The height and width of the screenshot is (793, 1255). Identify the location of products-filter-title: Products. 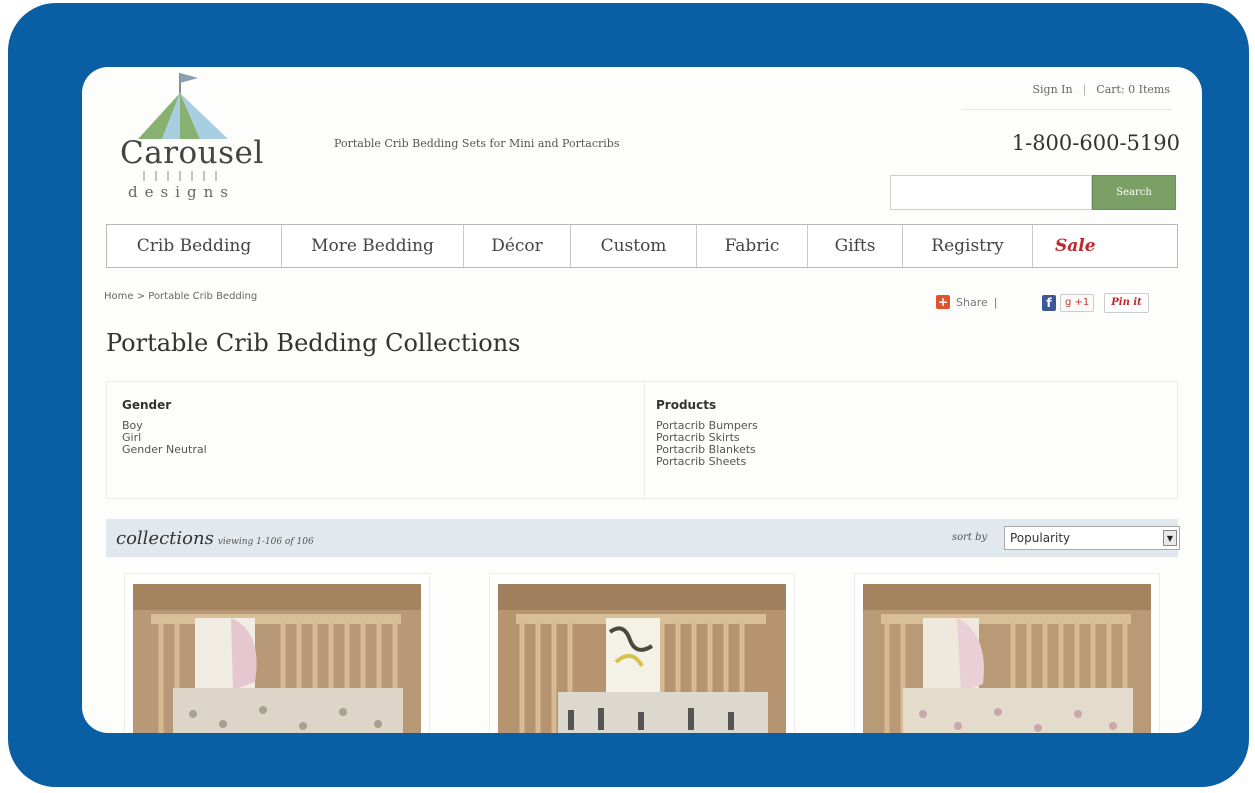
(686, 405).